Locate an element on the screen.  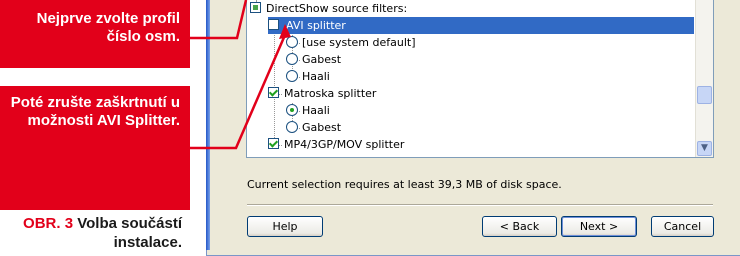
annotation-lines is located at coordinates (240, 75).